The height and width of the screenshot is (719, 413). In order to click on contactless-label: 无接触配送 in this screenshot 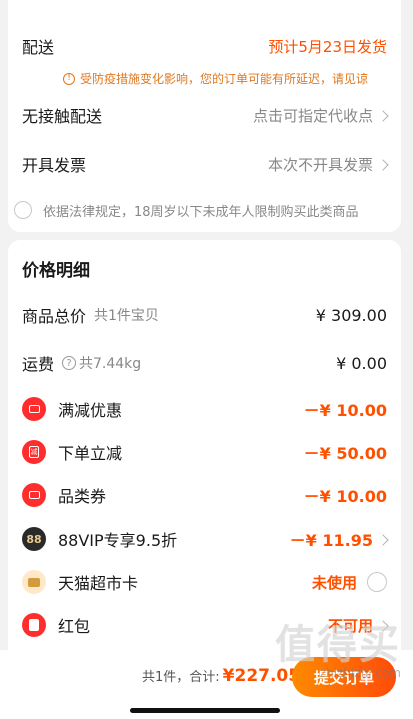, I will do `click(62, 116)`.